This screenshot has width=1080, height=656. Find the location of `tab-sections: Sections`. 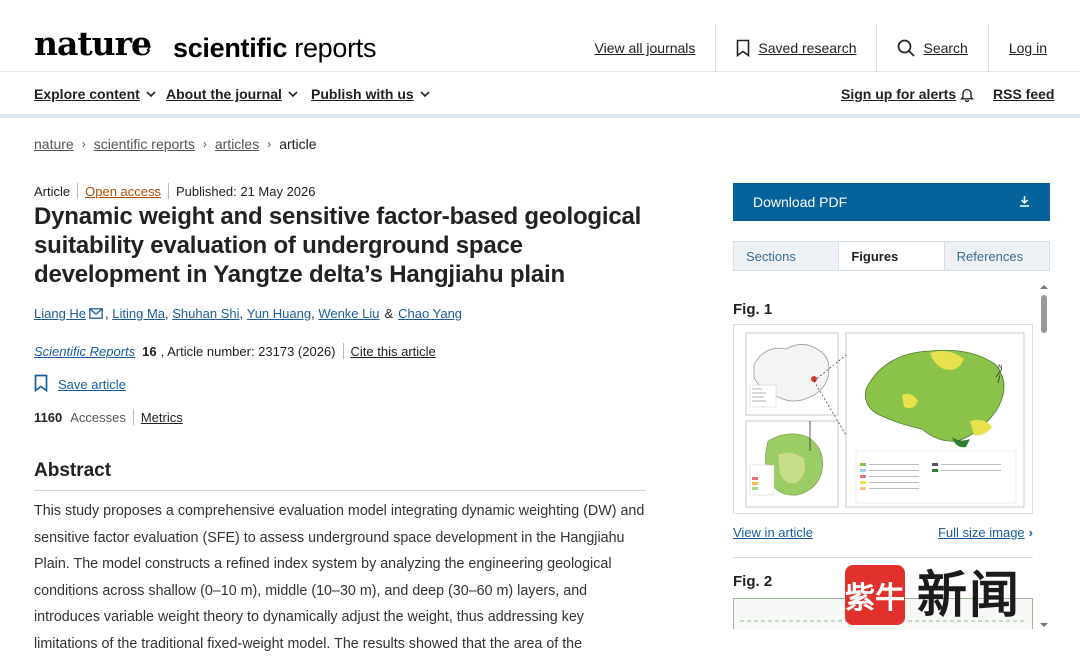

tab-sections: Sections is located at coordinates (786, 256).